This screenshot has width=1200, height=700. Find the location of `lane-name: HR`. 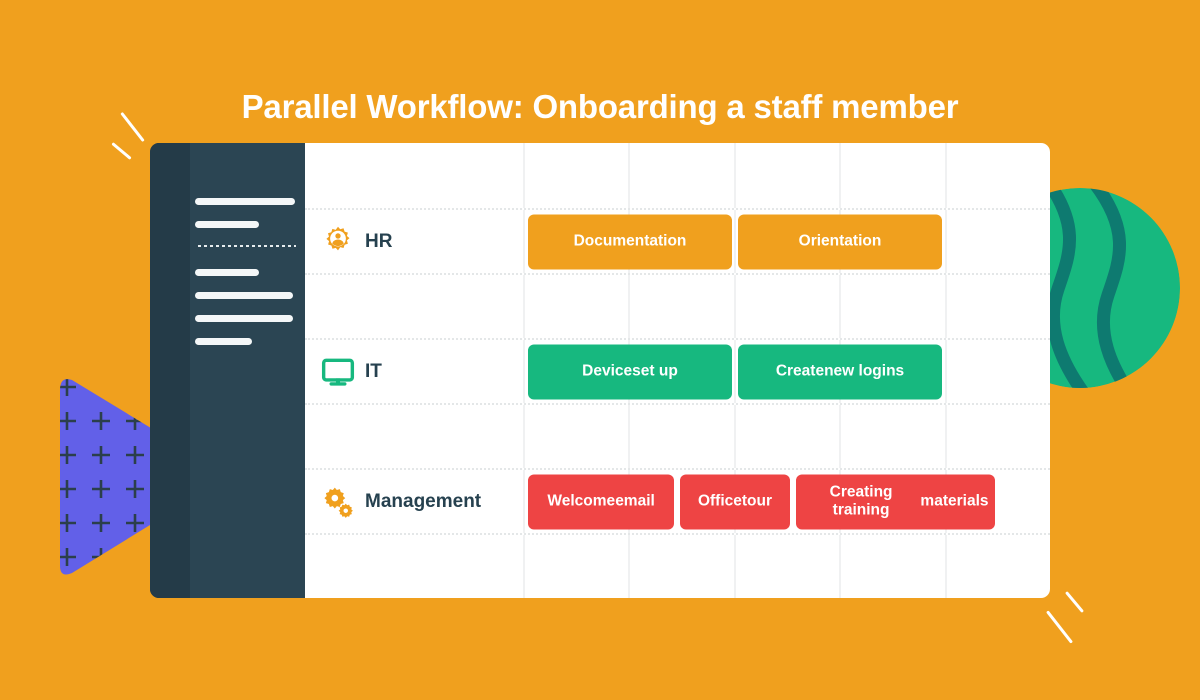

lane-name: HR is located at coordinates (379, 241).